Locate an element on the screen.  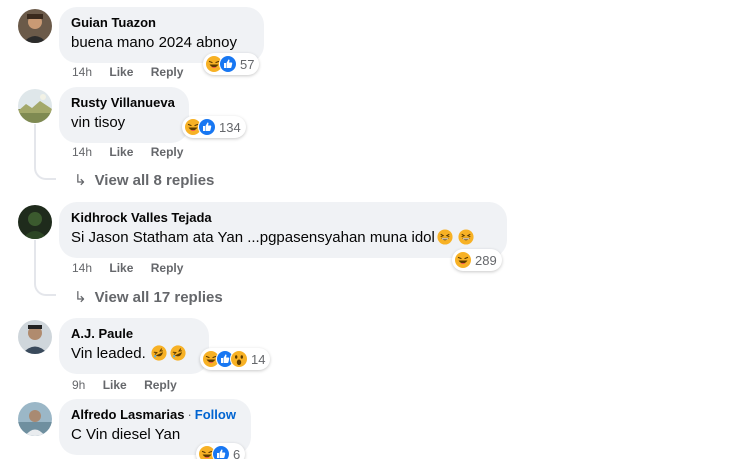
reaction-summary: 6 is located at coordinates (221, 451).